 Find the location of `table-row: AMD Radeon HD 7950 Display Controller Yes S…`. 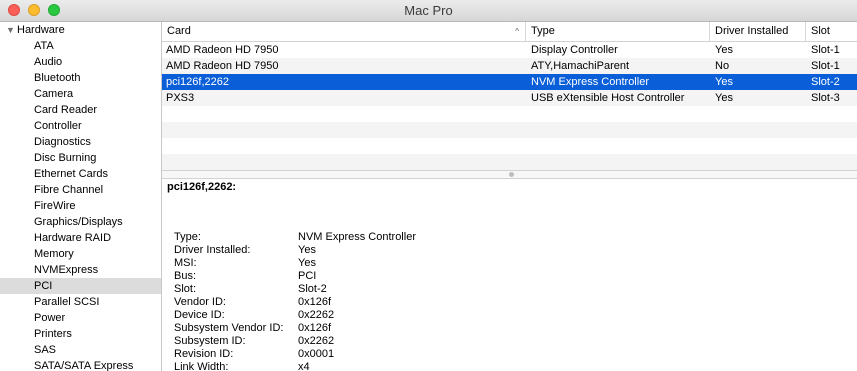

table-row: AMD Radeon HD 7950 Display Controller Yes S… is located at coordinates (509, 50).